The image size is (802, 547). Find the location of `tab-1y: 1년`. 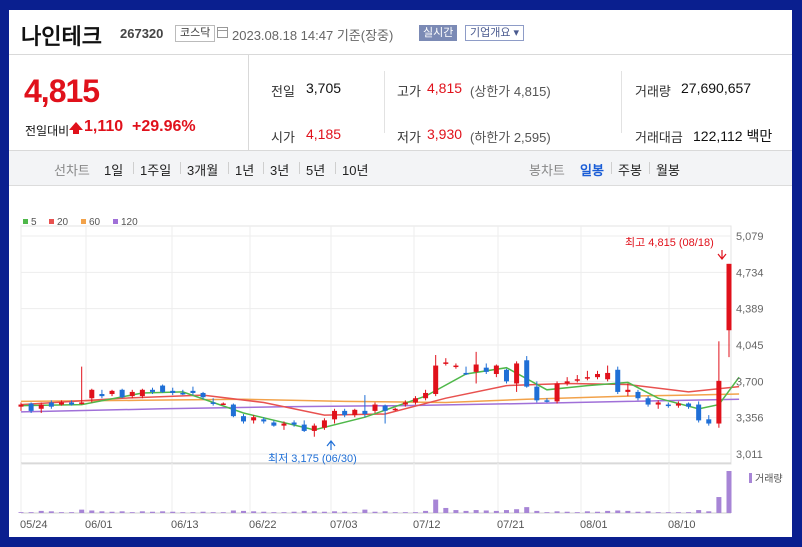

tab-1y: 1년 is located at coordinates (244, 169).